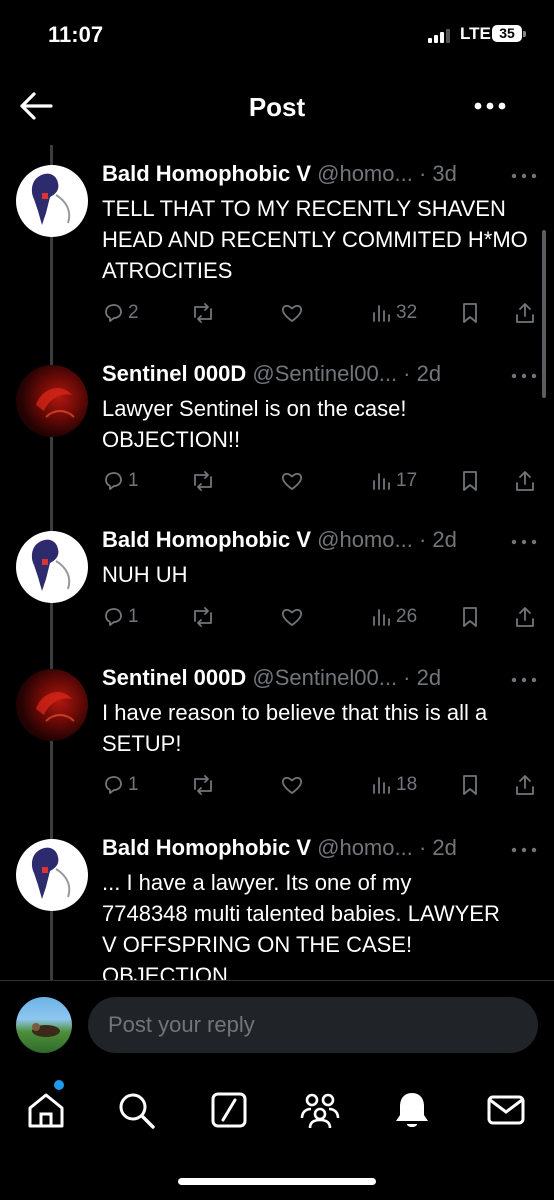 The image size is (554, 1200). Describe the element at coordinates (44, 1025) in the screenshot. I see `my-avatar` at that location.